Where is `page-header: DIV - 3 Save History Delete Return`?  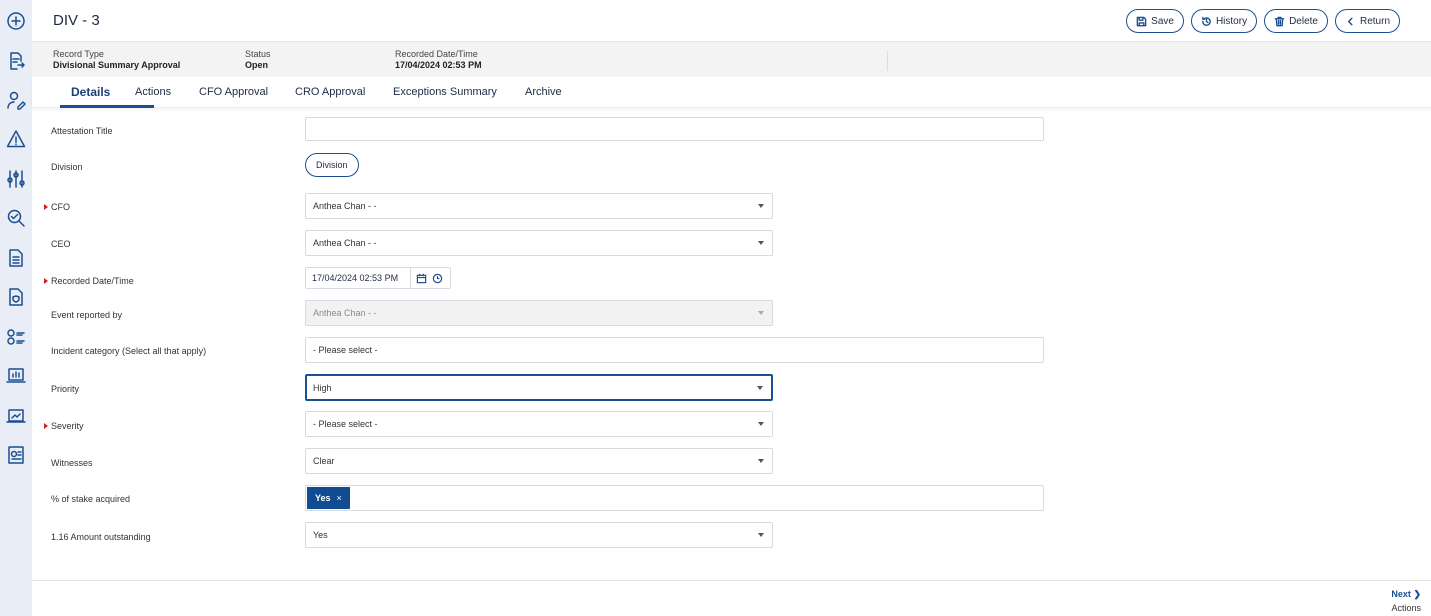
page-header: DIV - 3 Save History Delete Return is located at coordinates (731, 21).